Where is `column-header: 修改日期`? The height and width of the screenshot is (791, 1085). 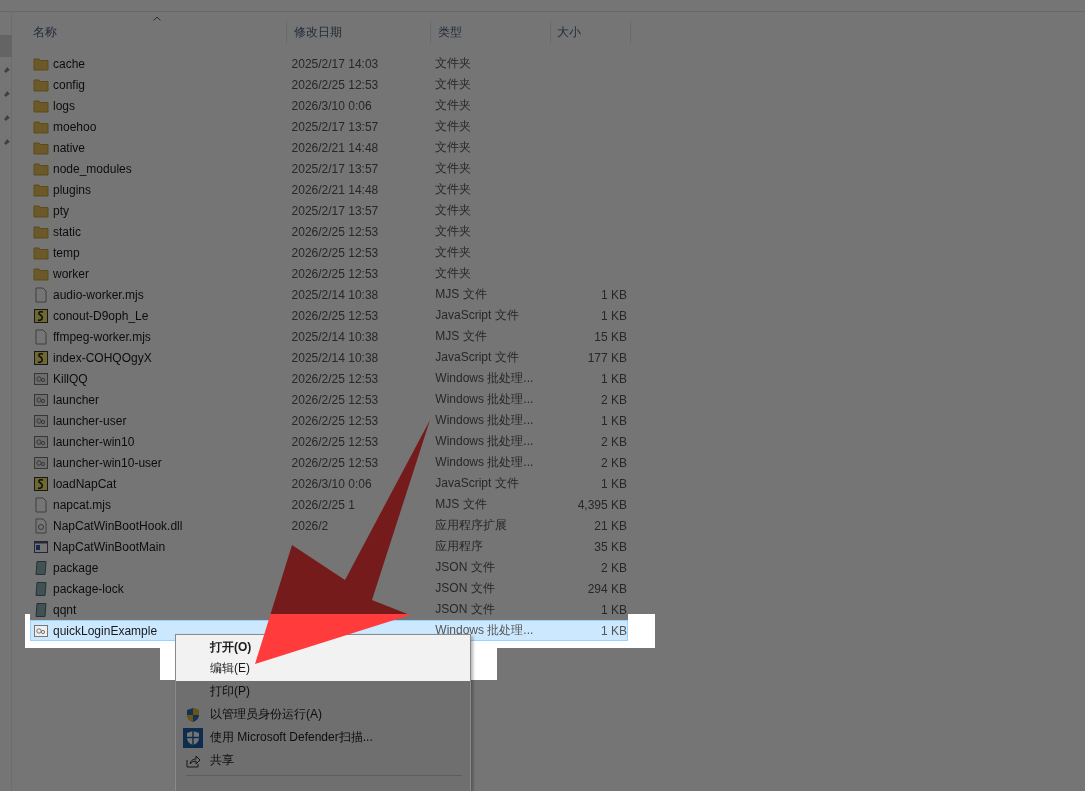
column-header: 修改日期 is located at coordinates (359, 32).